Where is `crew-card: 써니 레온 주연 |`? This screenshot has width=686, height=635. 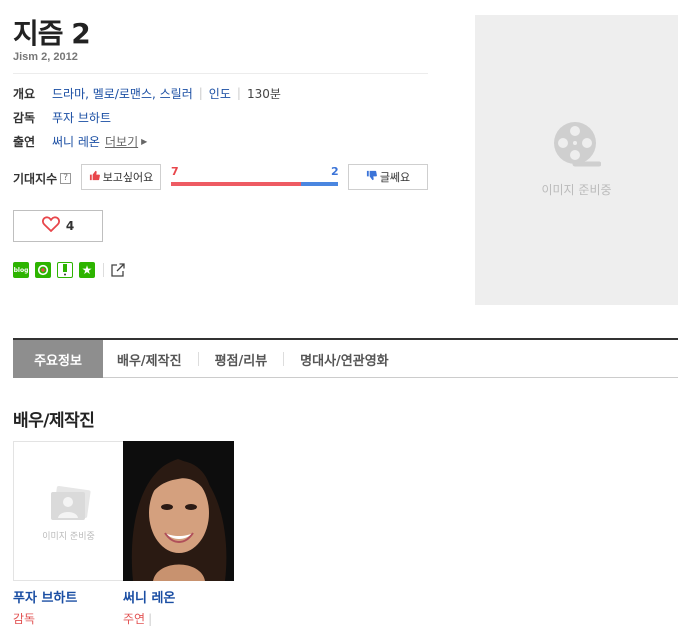 crew-card: 써니 레온 주연 | is located at coordinates (178, 534).